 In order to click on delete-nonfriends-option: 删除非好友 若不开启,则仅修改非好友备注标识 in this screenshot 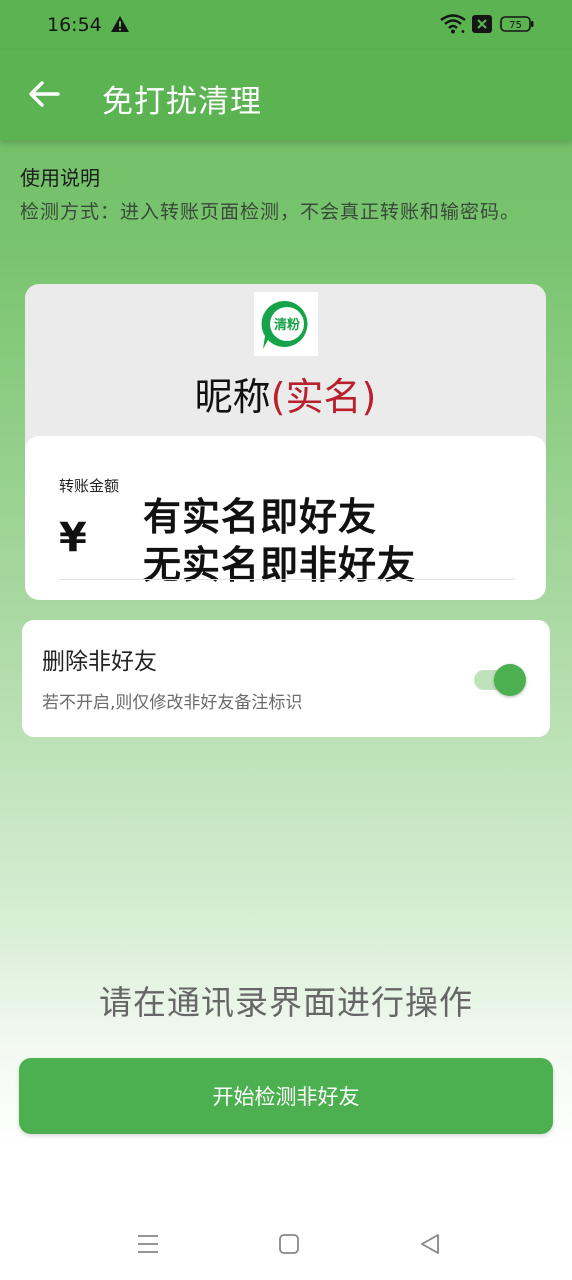, I will do `click(286, 678)`.